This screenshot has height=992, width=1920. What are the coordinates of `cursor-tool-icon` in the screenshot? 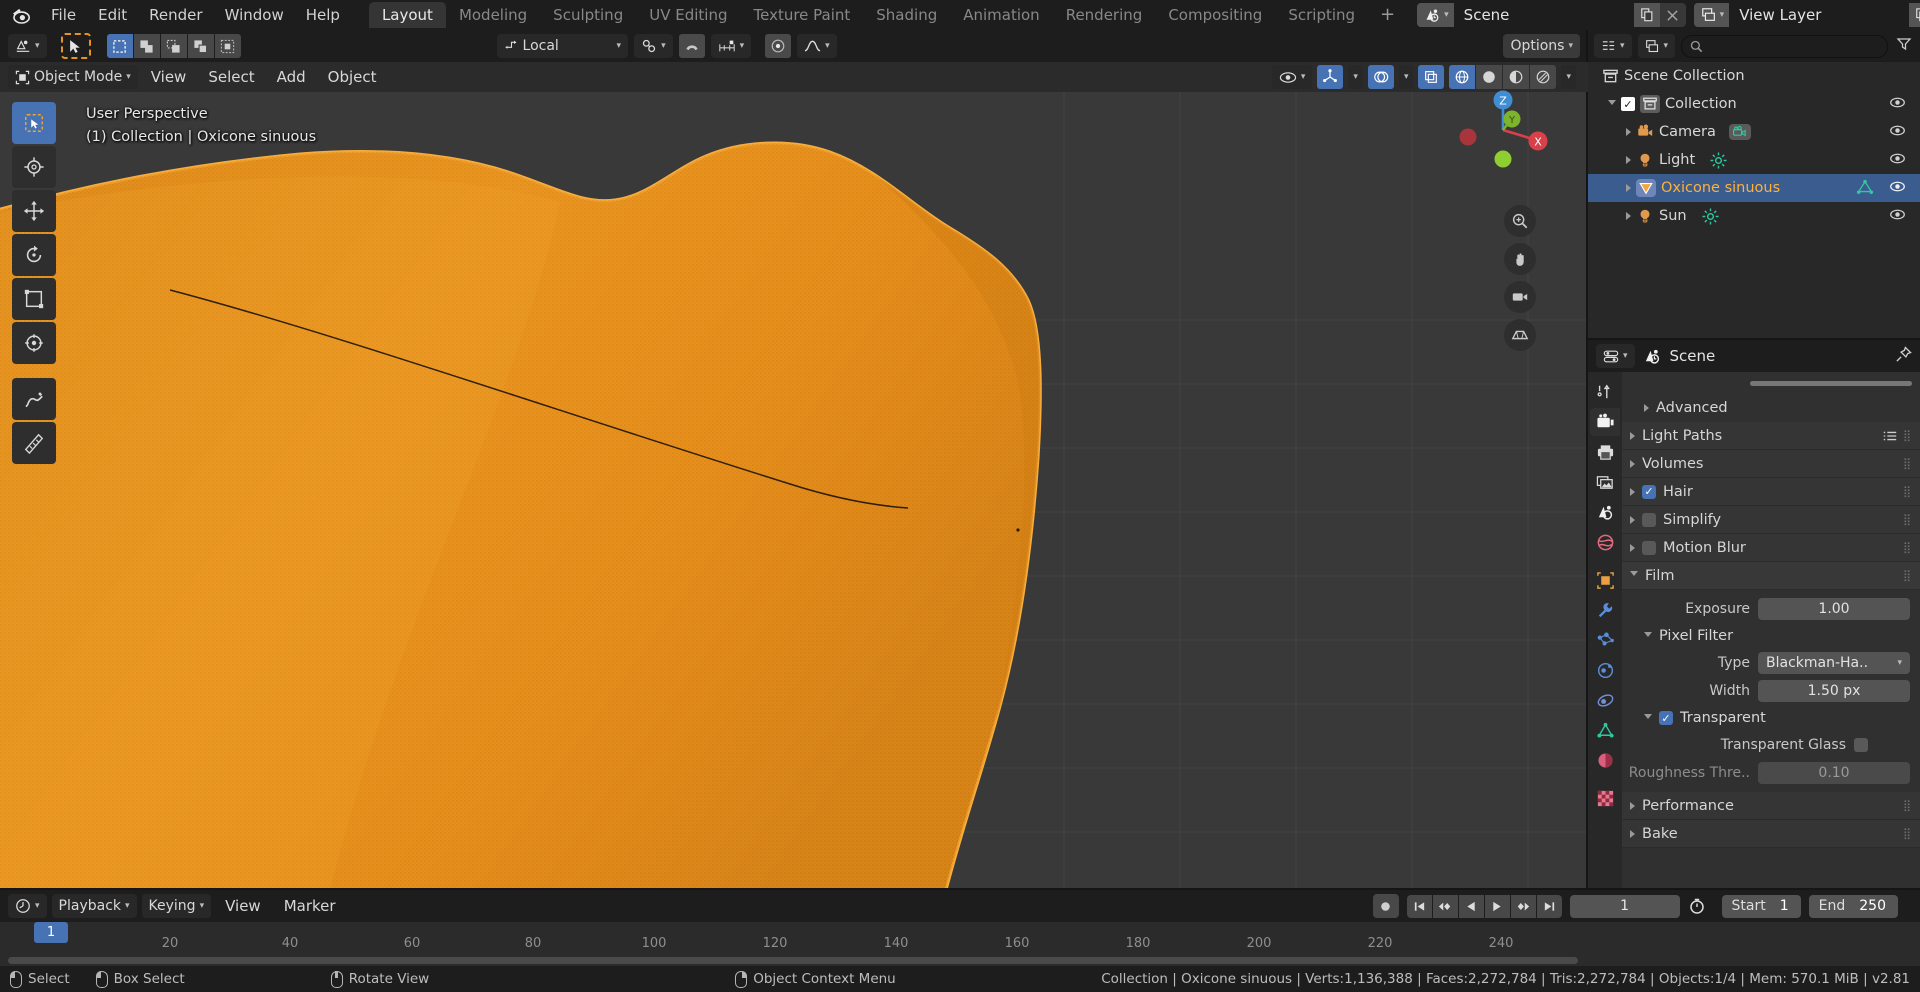 It's located at (34, 167).